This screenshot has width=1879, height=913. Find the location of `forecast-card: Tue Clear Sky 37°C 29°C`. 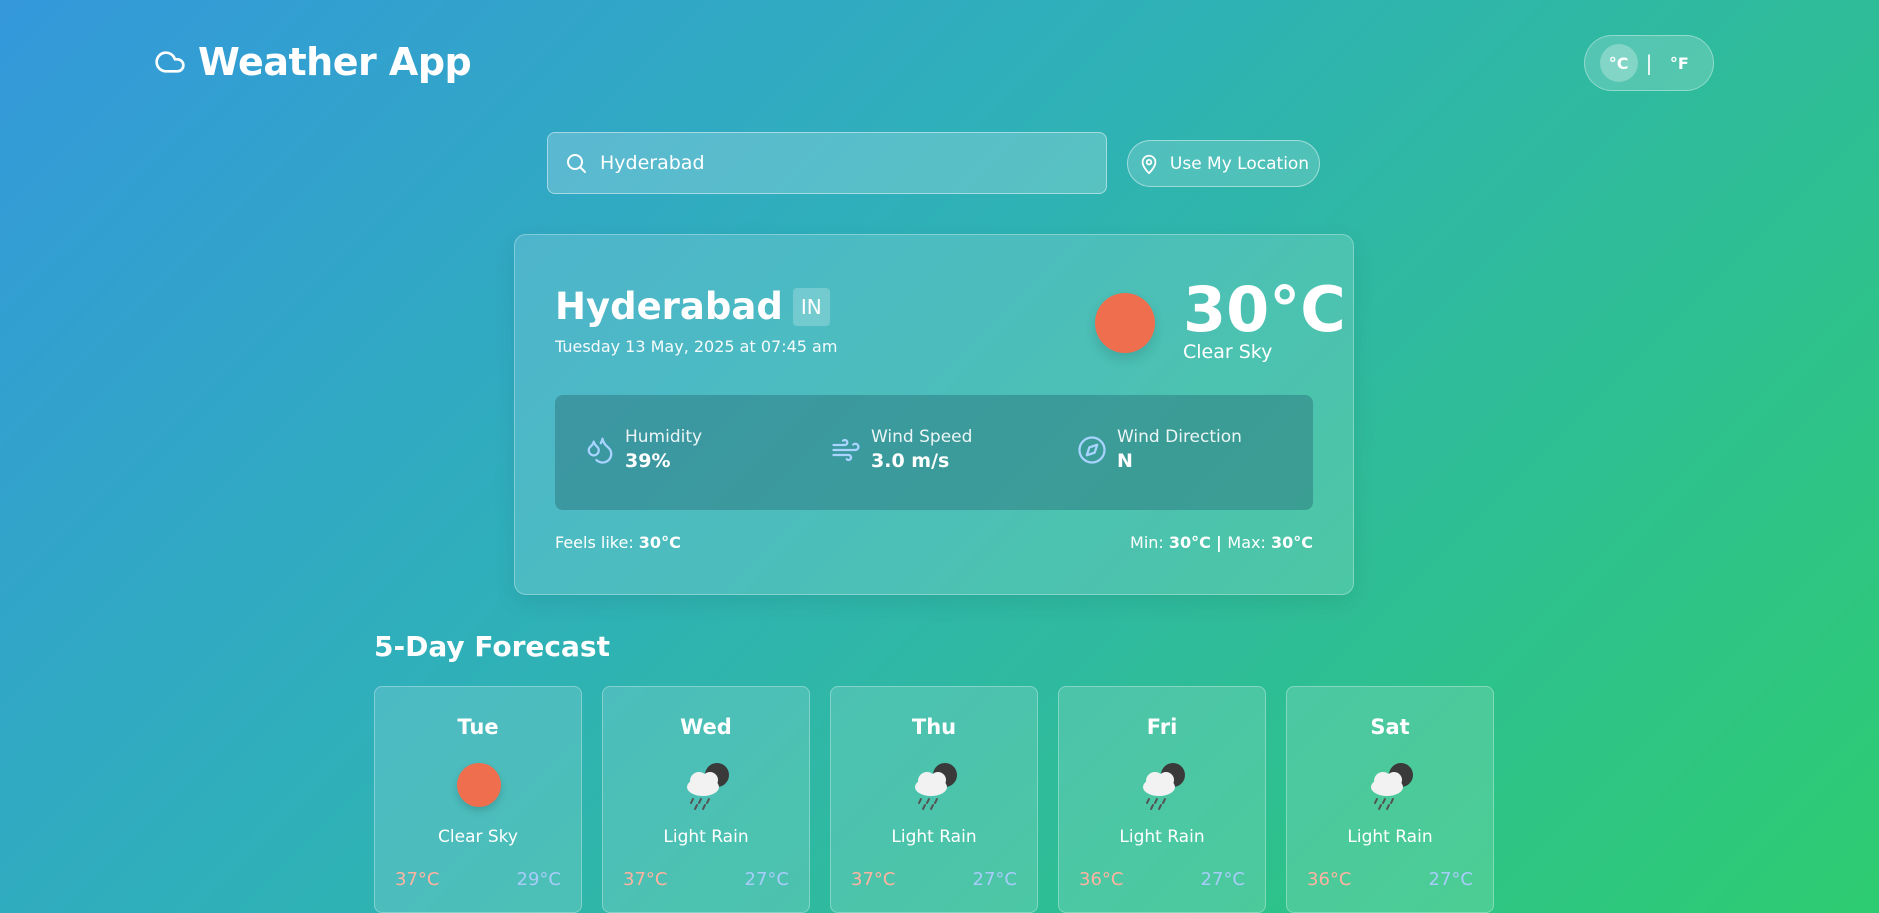

forecast-card: Tue Clear Sky 37°C 29°C is located at coordinates (478, 799).